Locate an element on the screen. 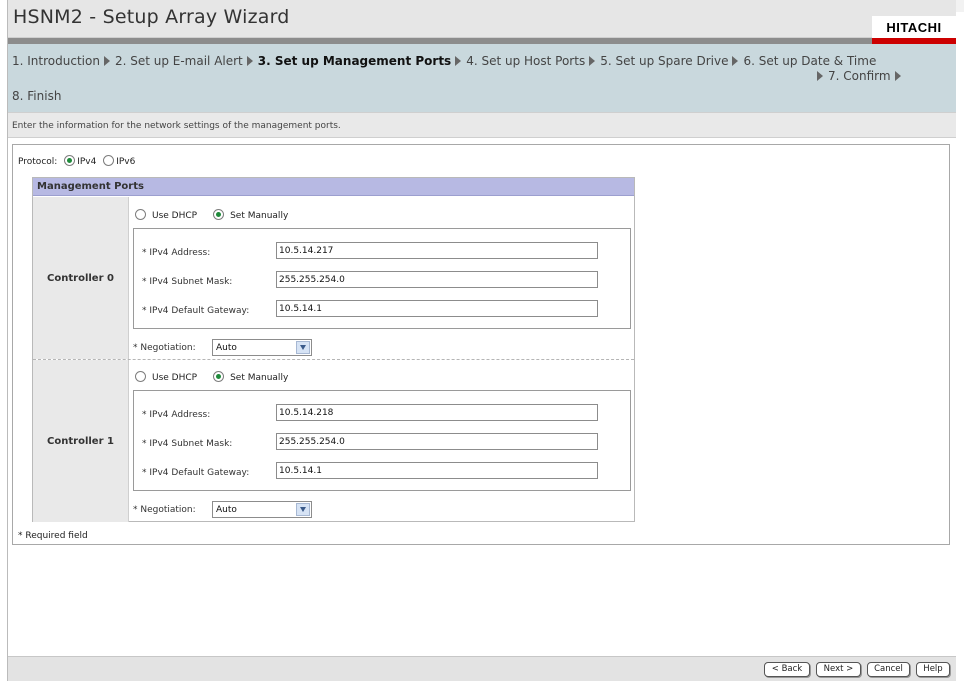  controller-0-negotiation-row: * Negotiation: Auto is located at coordinates (222, 347).